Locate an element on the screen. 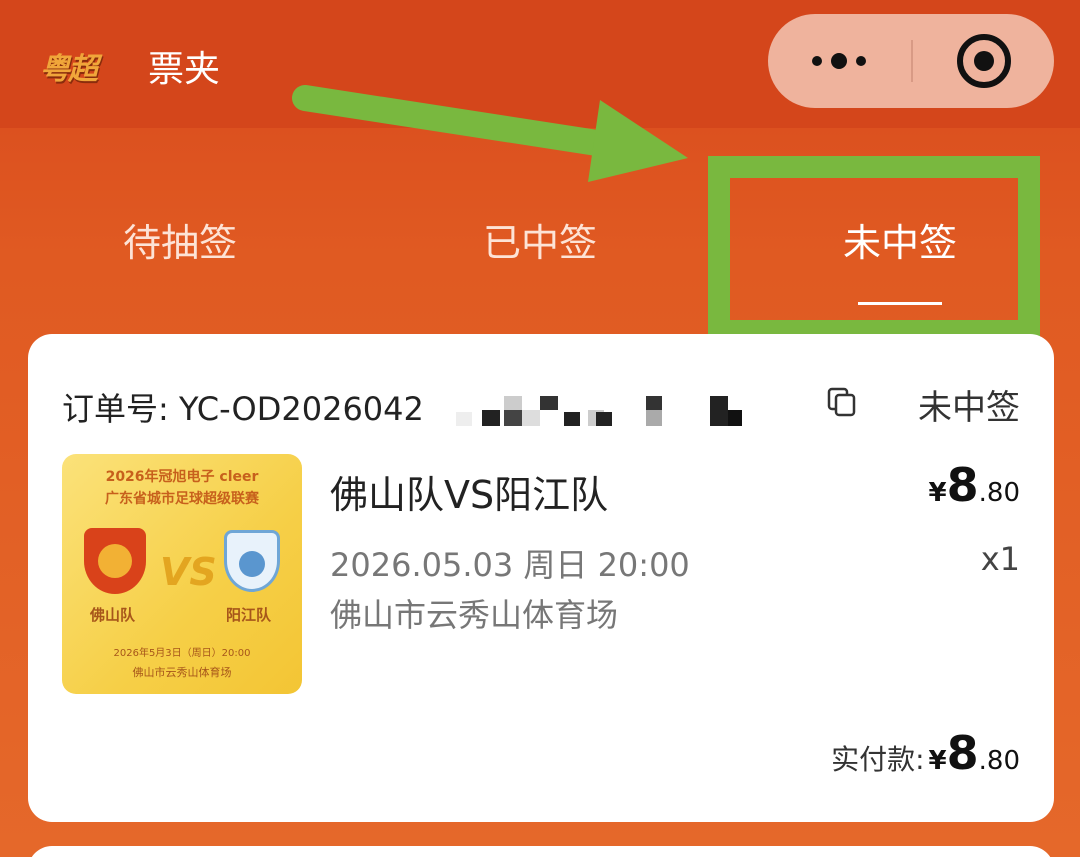 Image resolution: width=1080 pixels, height=857 pixels. ticket-price: ¥ 8 .80 is located at coordinates (974, 485).